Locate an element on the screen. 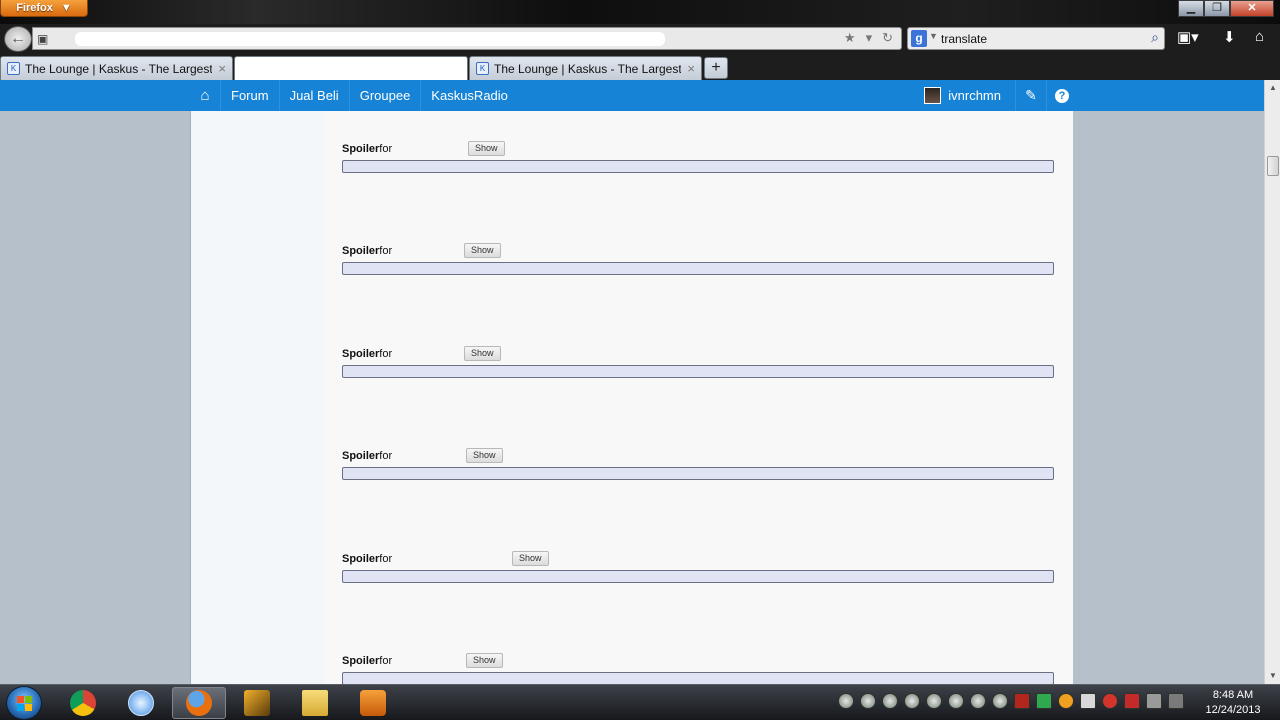 The width and height of the screenshot is (1280, 720). google-search-engine-icon: g is located at coordinates (919, 38).